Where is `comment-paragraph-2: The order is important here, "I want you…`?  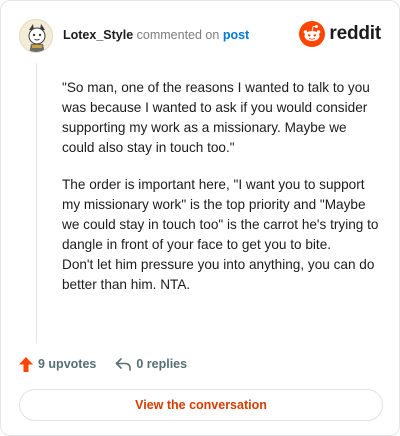 comment-paragraph-2: The order is important here, "I want you… is located at coordinates (220, 214).